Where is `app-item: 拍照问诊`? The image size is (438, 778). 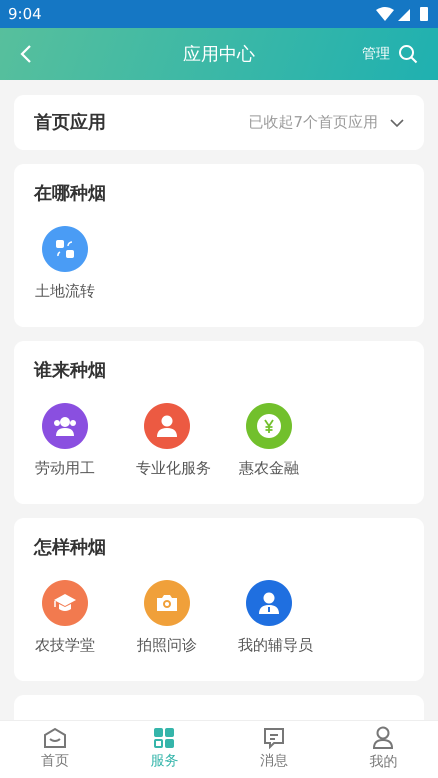 app-item: 拍照问诊 is located at coordinates (187, 618).